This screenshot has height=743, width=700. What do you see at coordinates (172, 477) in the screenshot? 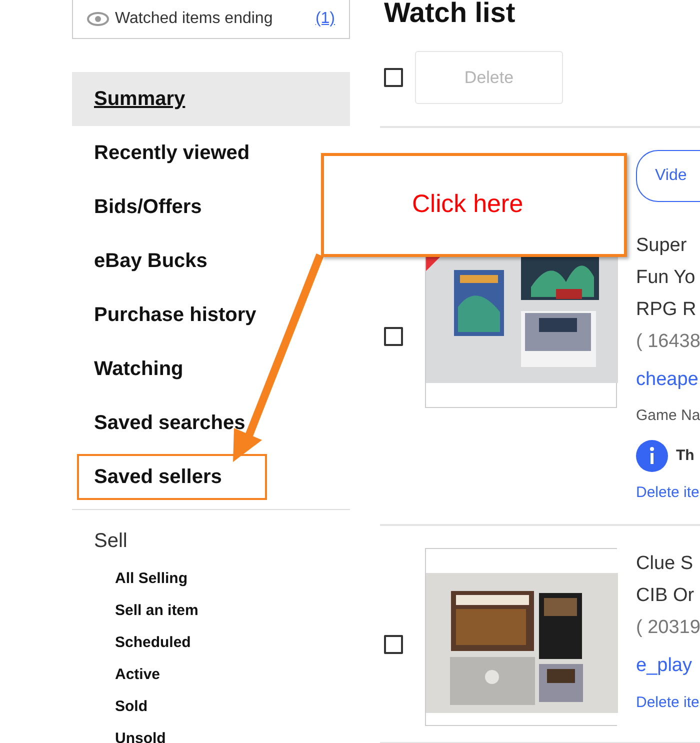
I see `nav-link: Saved sellers` at bounding box center [172, 477].